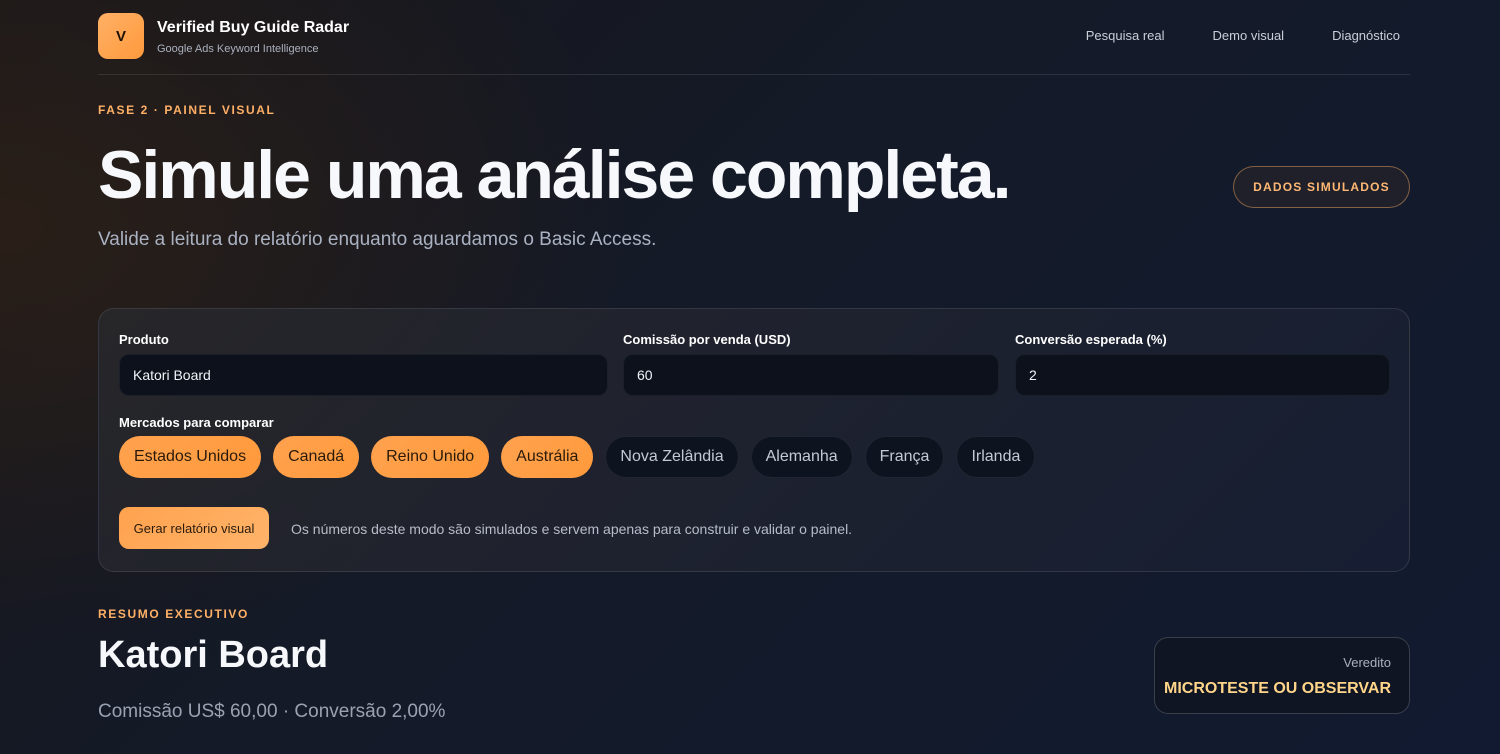 The image size is (1500, 754). What do you see at coordinates (811, 375) in the screenshot?
I see `commission-input` at bounding box center [811, 375].